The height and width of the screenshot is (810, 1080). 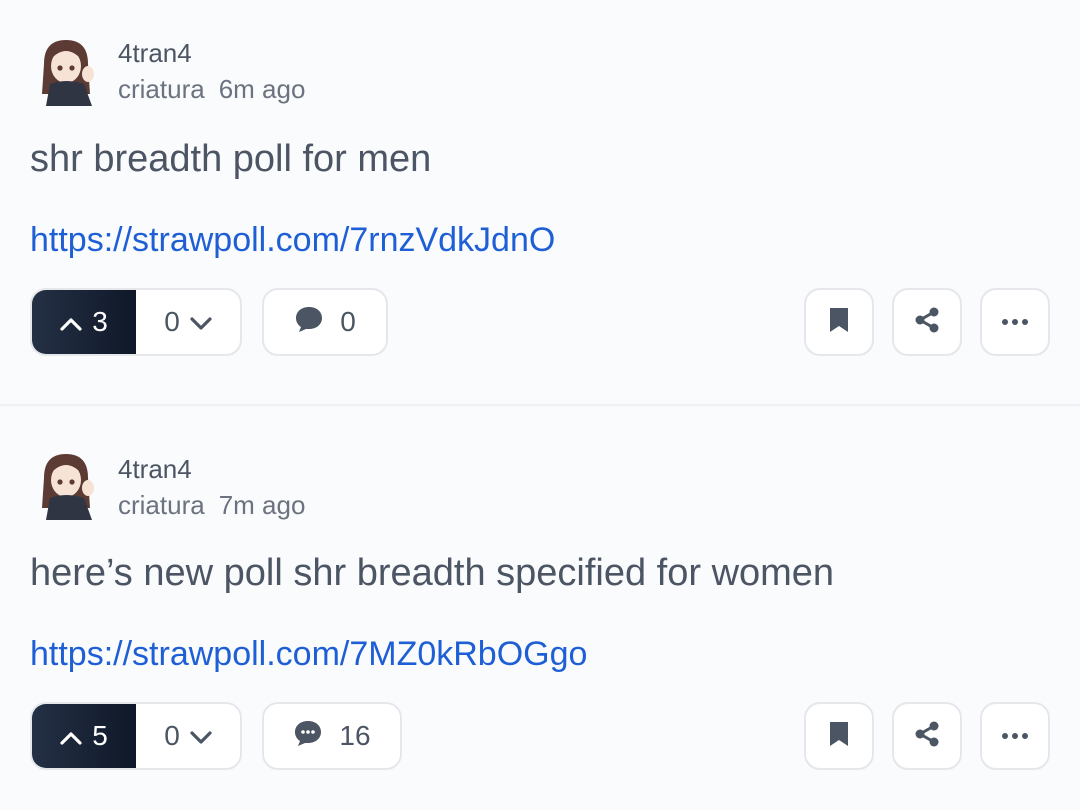 I want to click on vote-control: 3 0, so click(x=136, y=322).